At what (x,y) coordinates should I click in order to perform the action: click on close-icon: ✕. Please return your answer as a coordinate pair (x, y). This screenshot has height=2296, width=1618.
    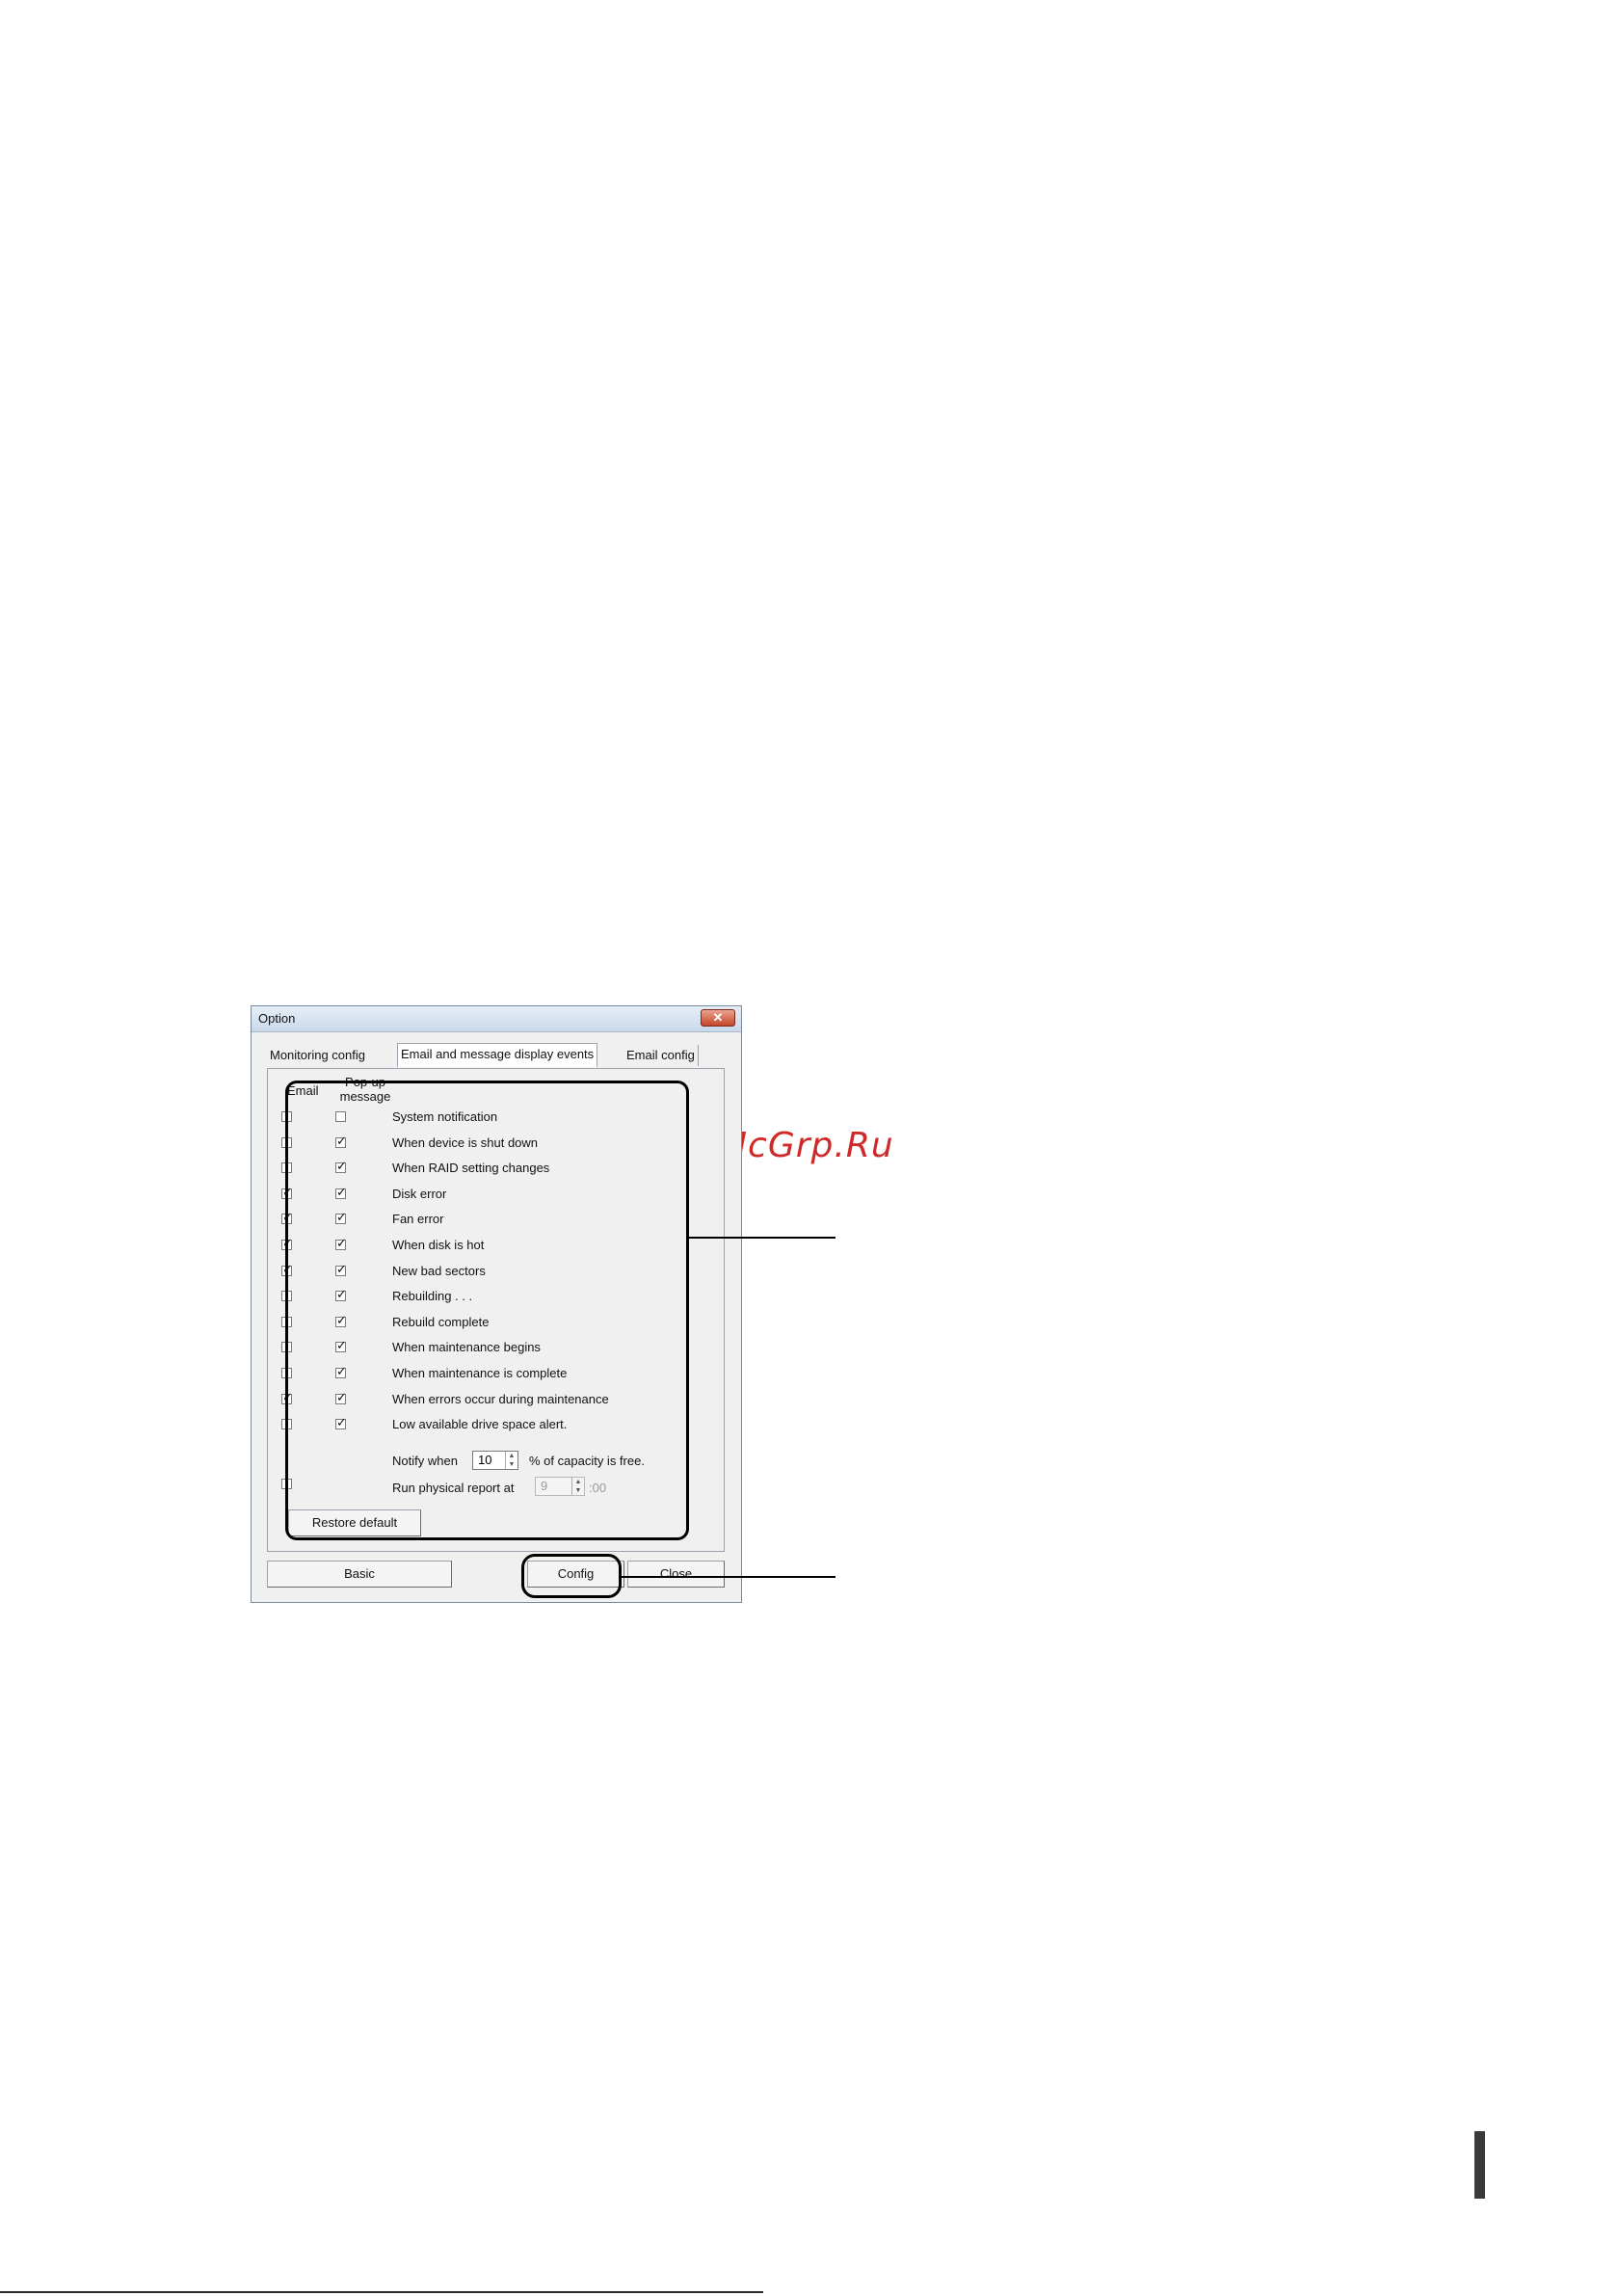
    Looking at the image, I should click on (718, 1017).